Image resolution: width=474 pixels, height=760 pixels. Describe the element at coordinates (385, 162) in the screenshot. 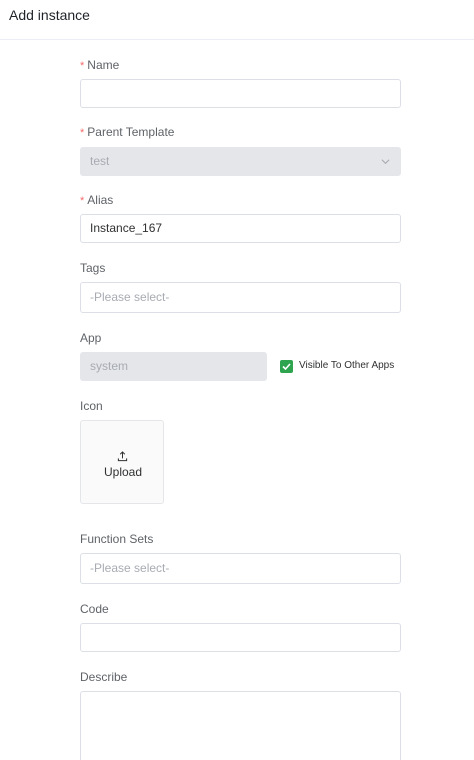

I see `chevron-down-icon` at that location.